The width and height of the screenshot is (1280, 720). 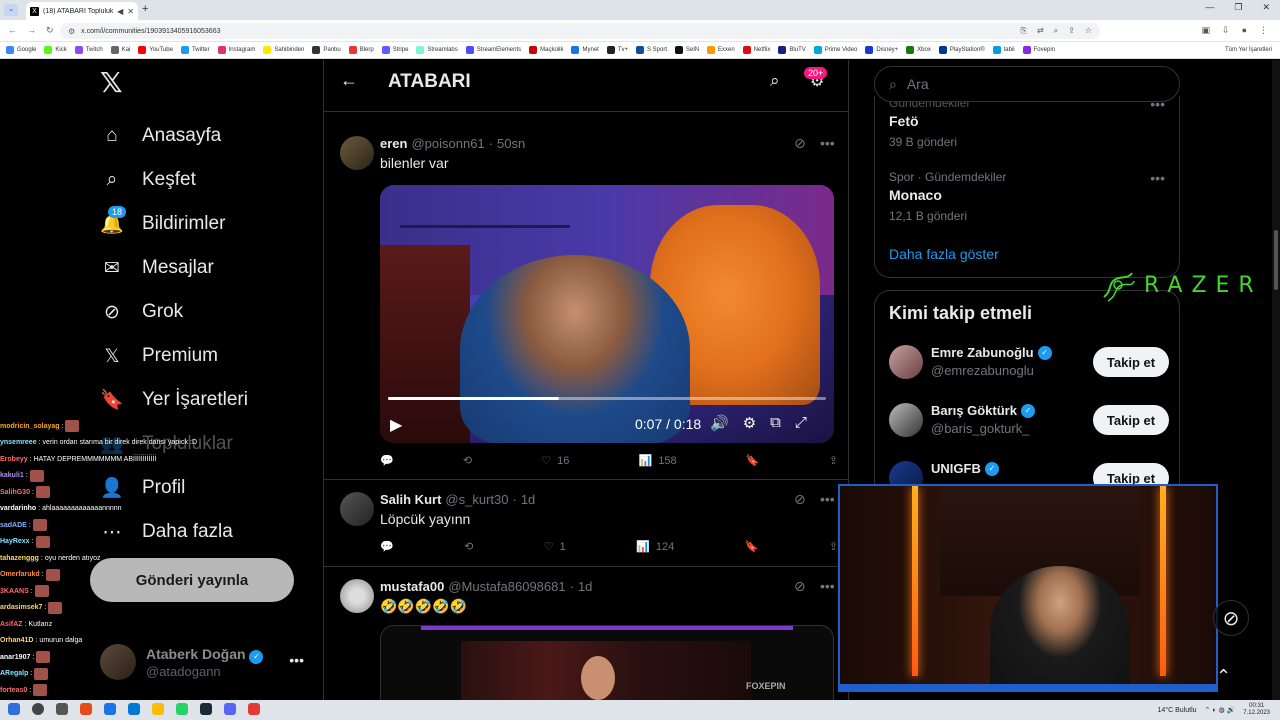 I want to click on downloads-icon: ⇩, so click(x=1226, y=30).